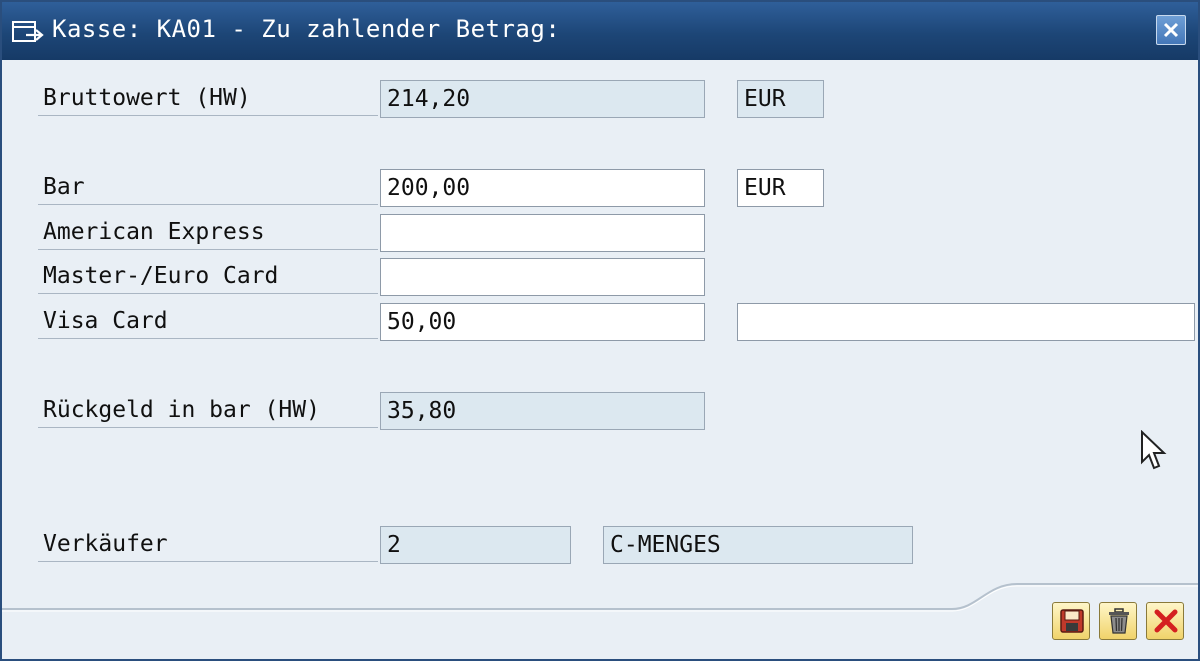  I want to click on delete-button, so click(1118, 621).